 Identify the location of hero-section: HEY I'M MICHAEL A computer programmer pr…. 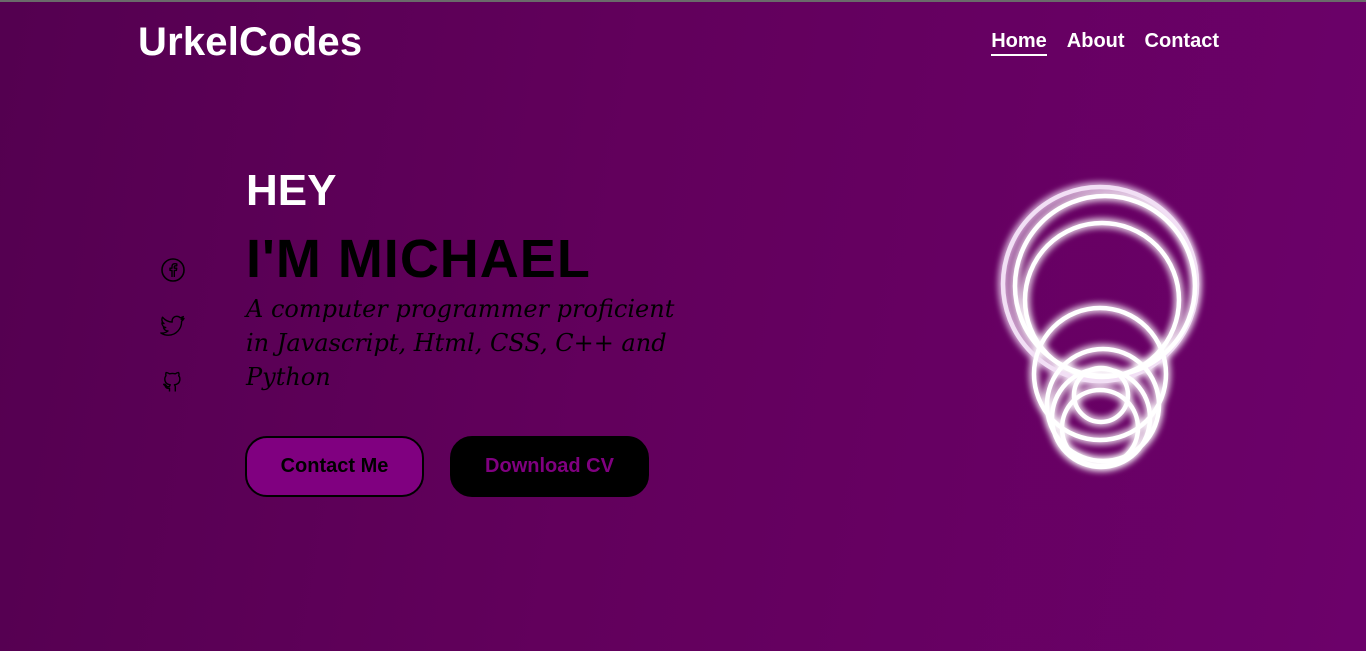
(466, 280).